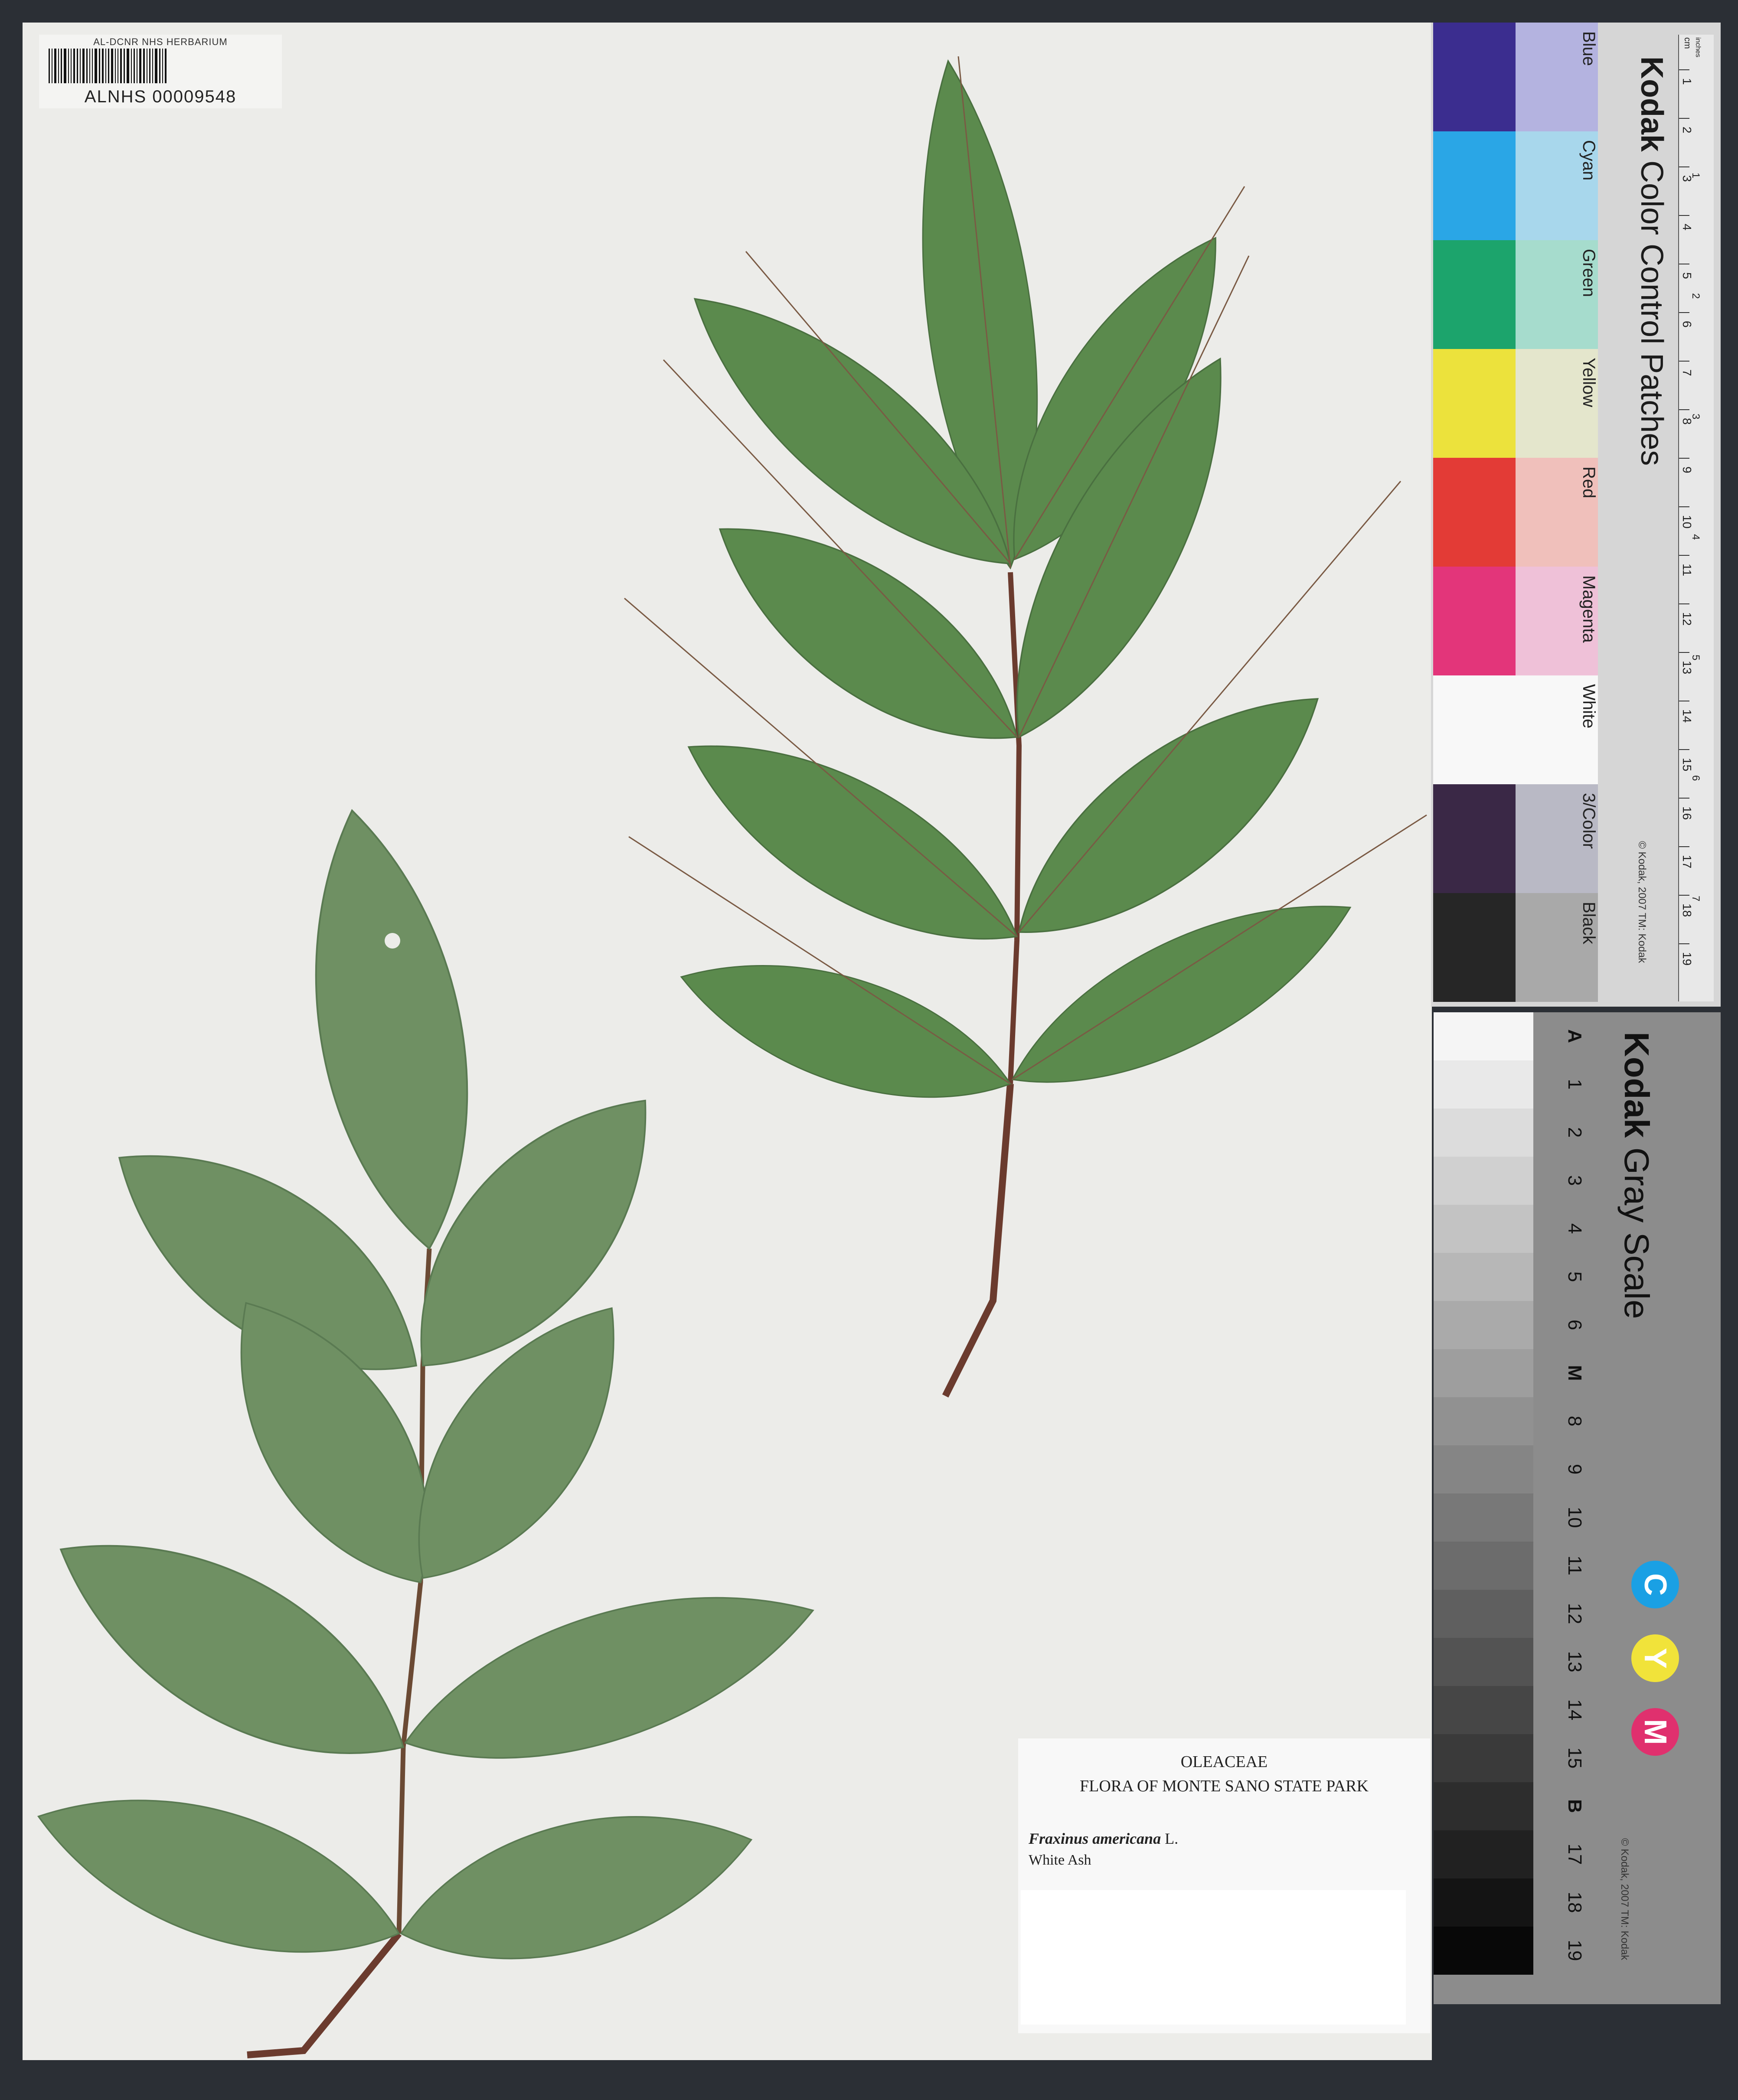 The image size is (1738, 2100). I want to click on gray-step-label: 13, so click(1575, 1662).